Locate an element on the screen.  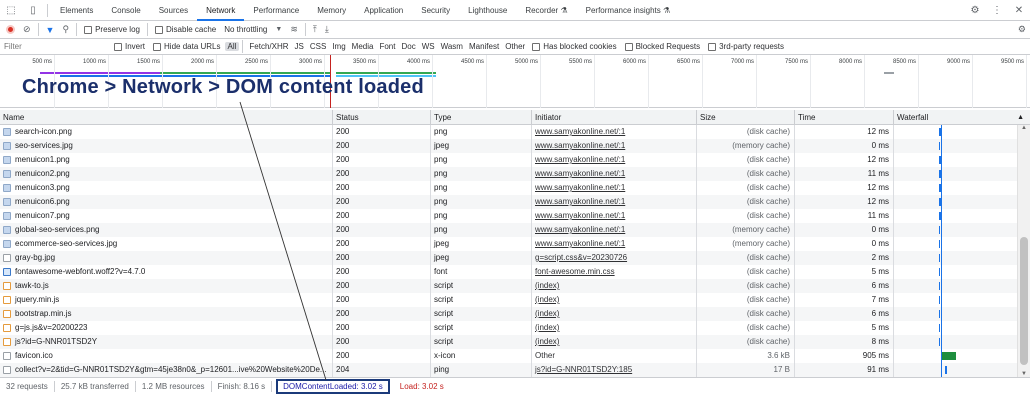
column-header-status: Status is located at coordinates (382, 117).